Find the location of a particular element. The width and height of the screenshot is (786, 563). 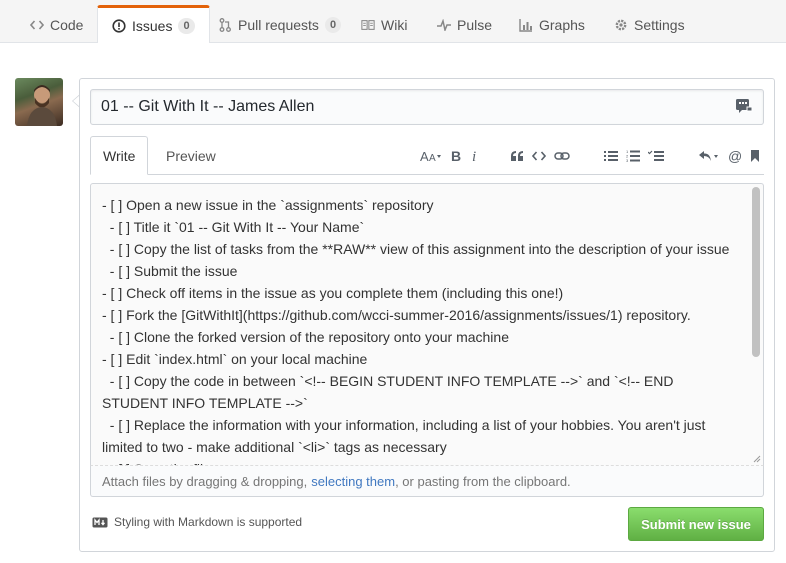

bold-icon: B is located at coordinates (456, 156).